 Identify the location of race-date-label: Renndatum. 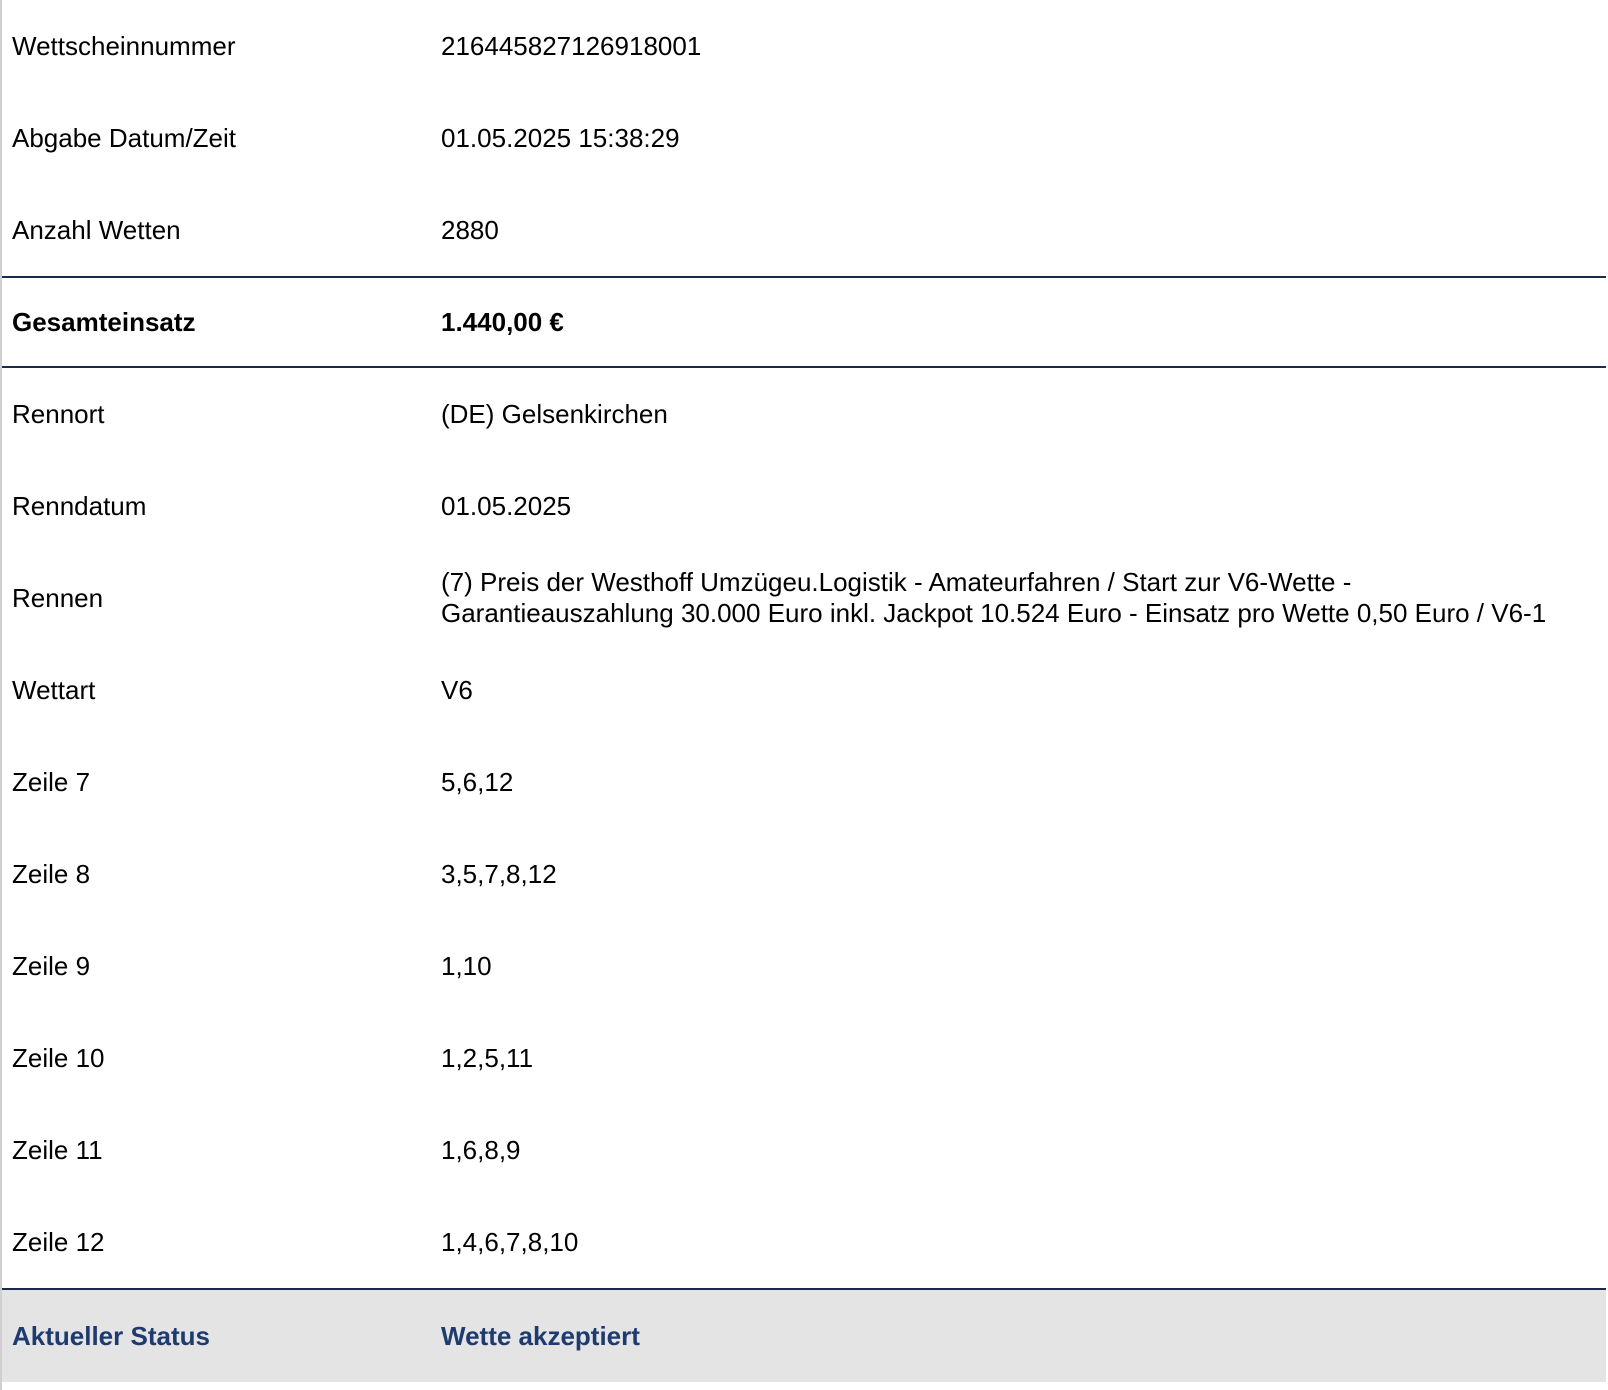
(79, 505).